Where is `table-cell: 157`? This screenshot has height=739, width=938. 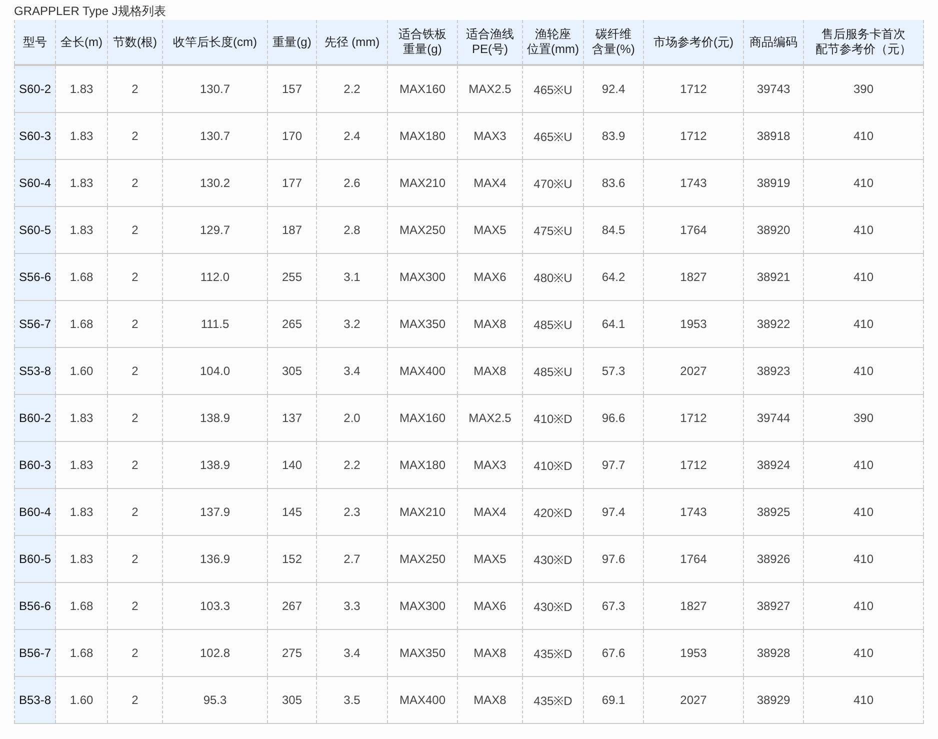 table-cell: 157 is located at coordinates (292, 88).